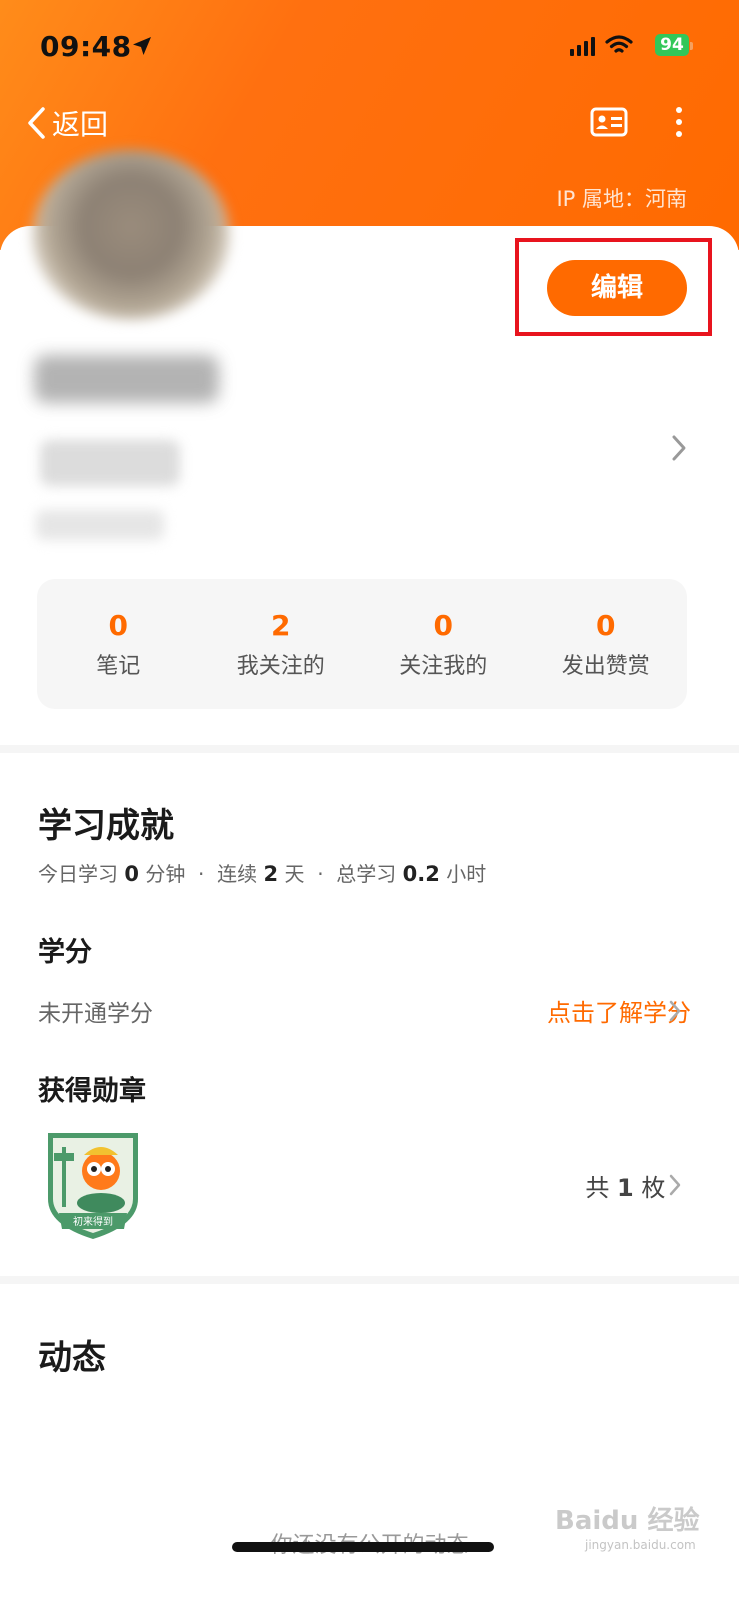 This screenshot has width=739, height=1600. Describe the element at coordinates (619, 44) in the screenshot. I see `wifi-icon` at that location.